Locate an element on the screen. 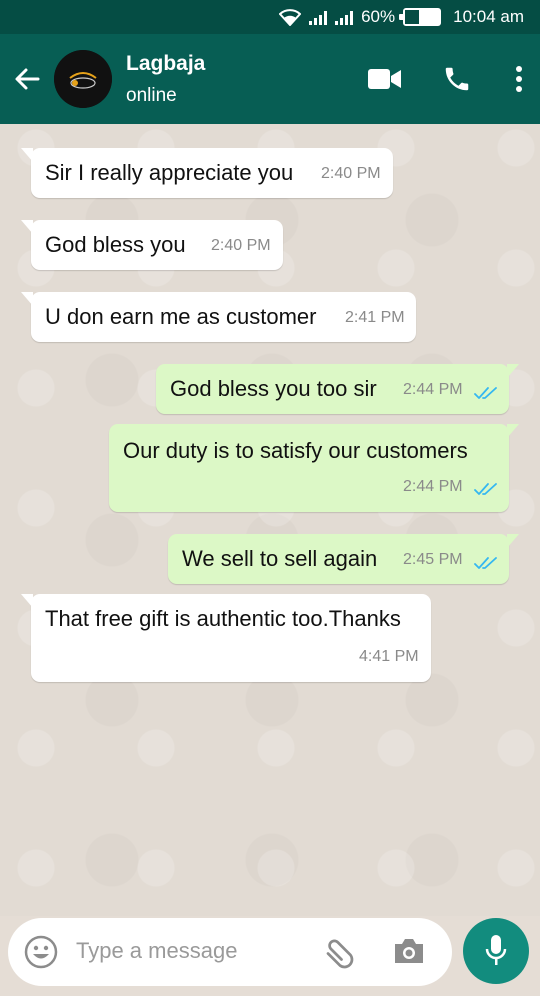 This screenshot has width=540, height=996. status-bar: 60% 10:04 am is located at coordinates (270, 17).